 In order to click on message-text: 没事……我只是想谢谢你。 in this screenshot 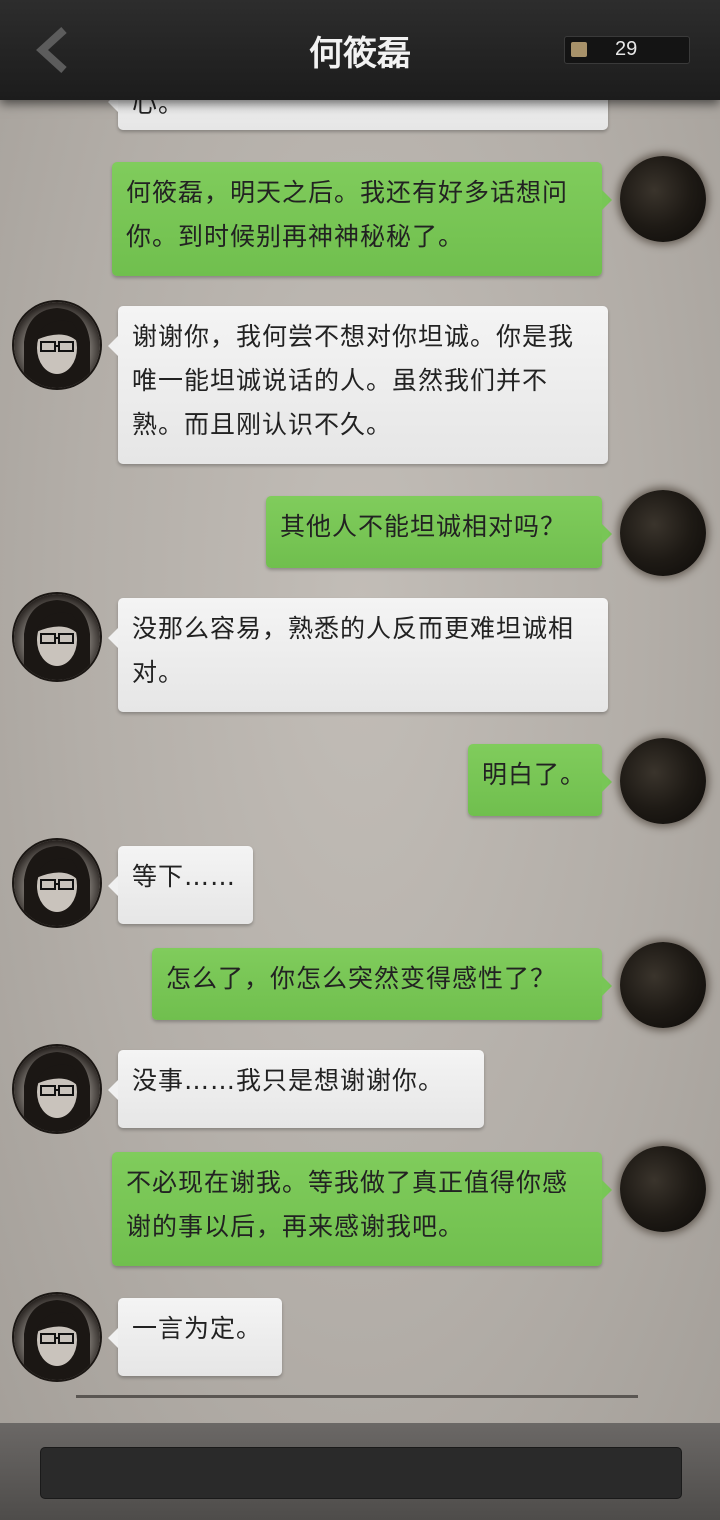, I will do `click(288, 1080)`.